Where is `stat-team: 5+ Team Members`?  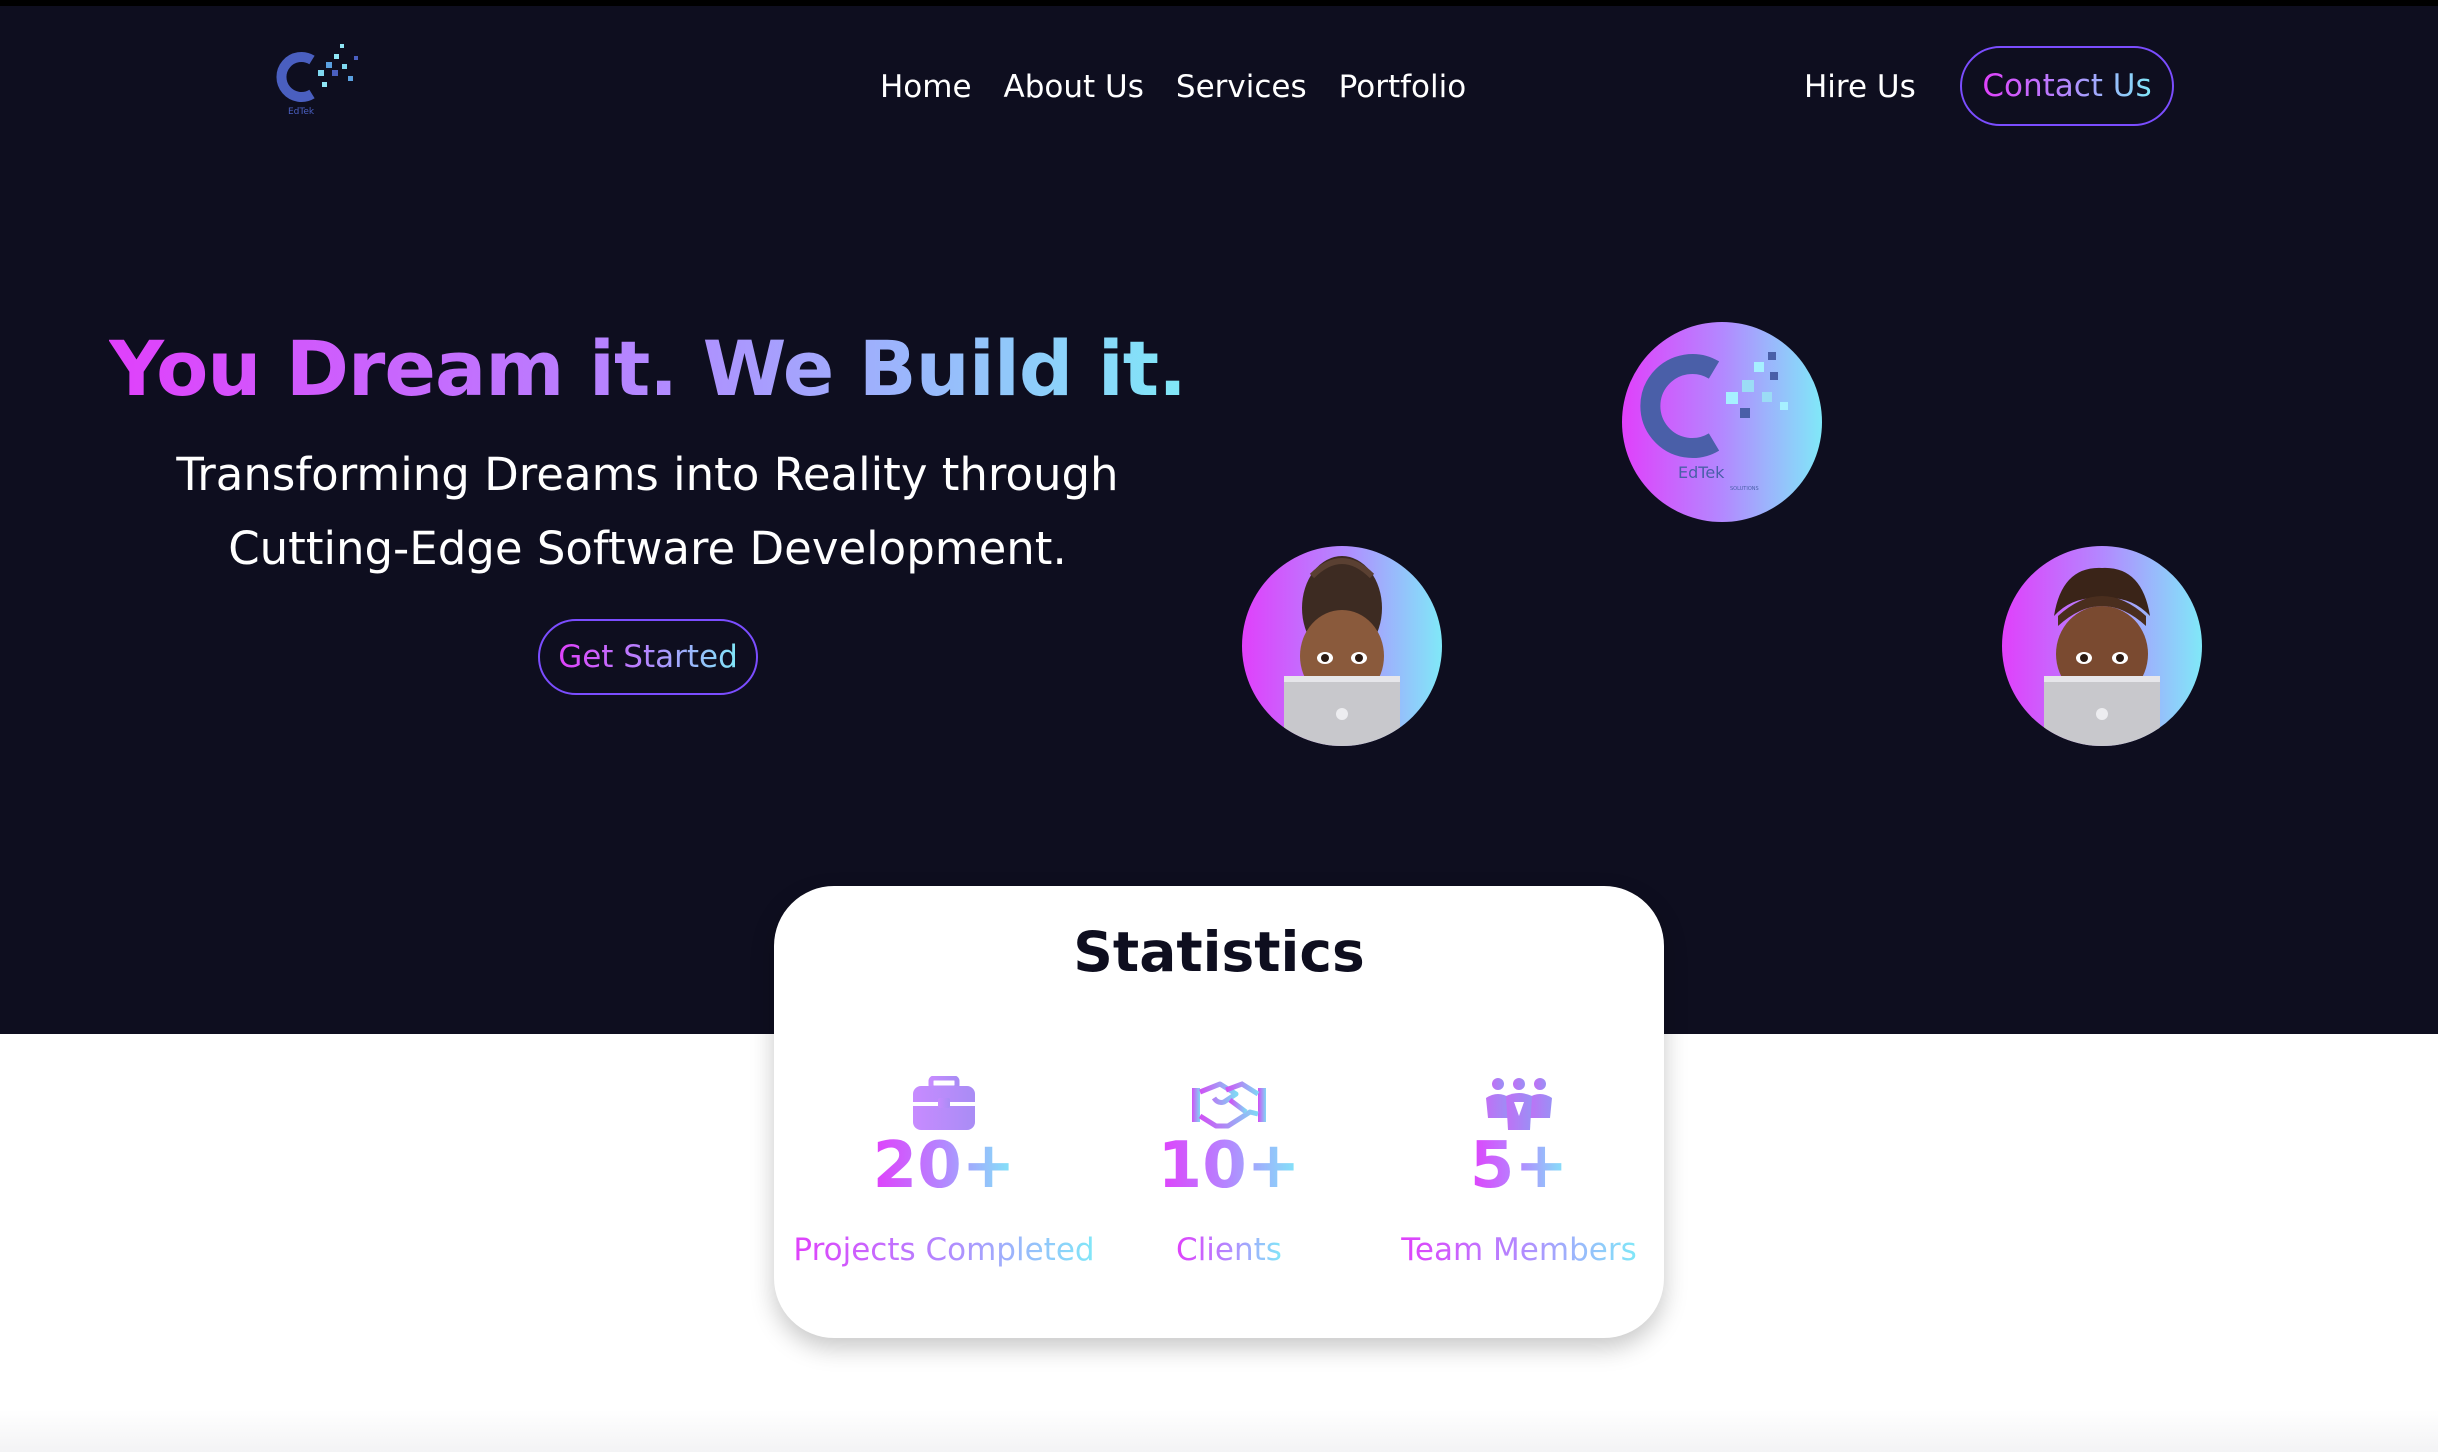 stat-team: 5+ Team Members is located at coordinates (1519, 1172).